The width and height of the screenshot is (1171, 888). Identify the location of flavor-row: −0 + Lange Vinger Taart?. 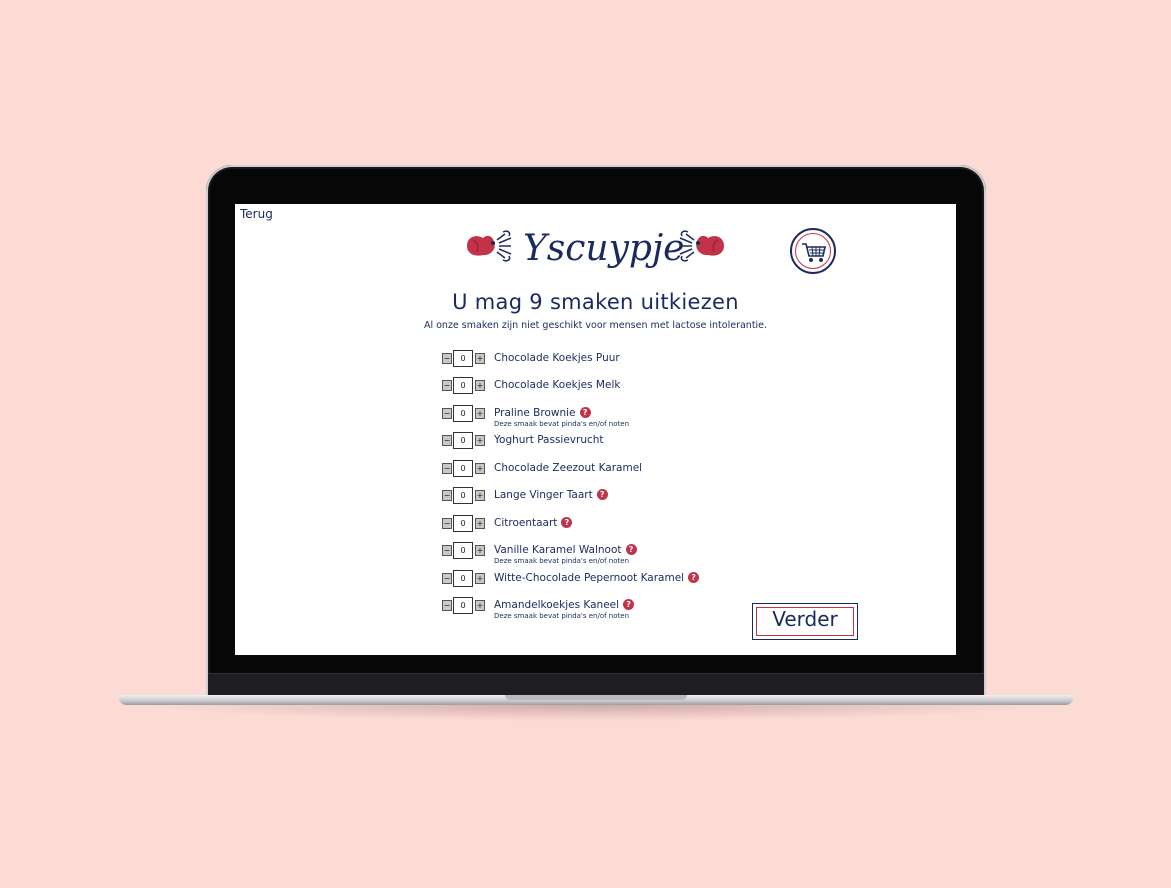
(631, 499).